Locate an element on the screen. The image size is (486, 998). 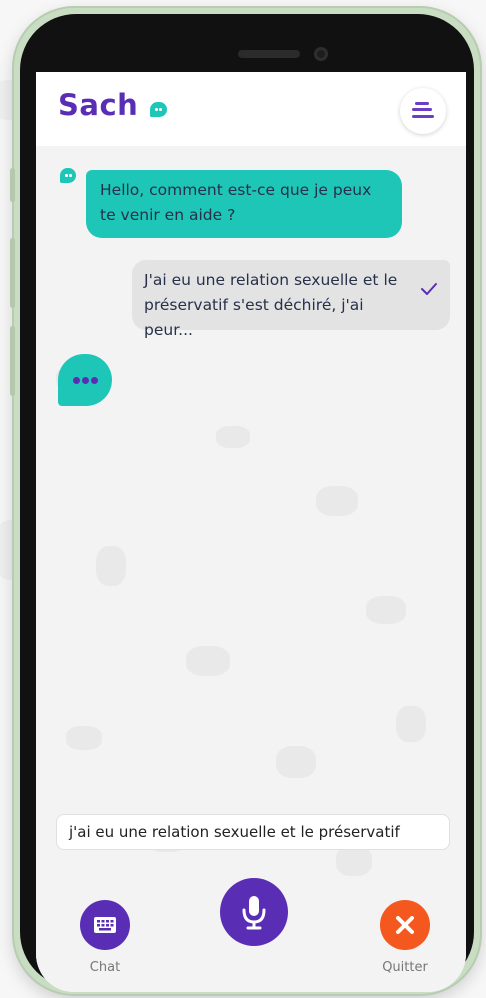
quit-button-label: Quitter is located at coordinates (405, 967).